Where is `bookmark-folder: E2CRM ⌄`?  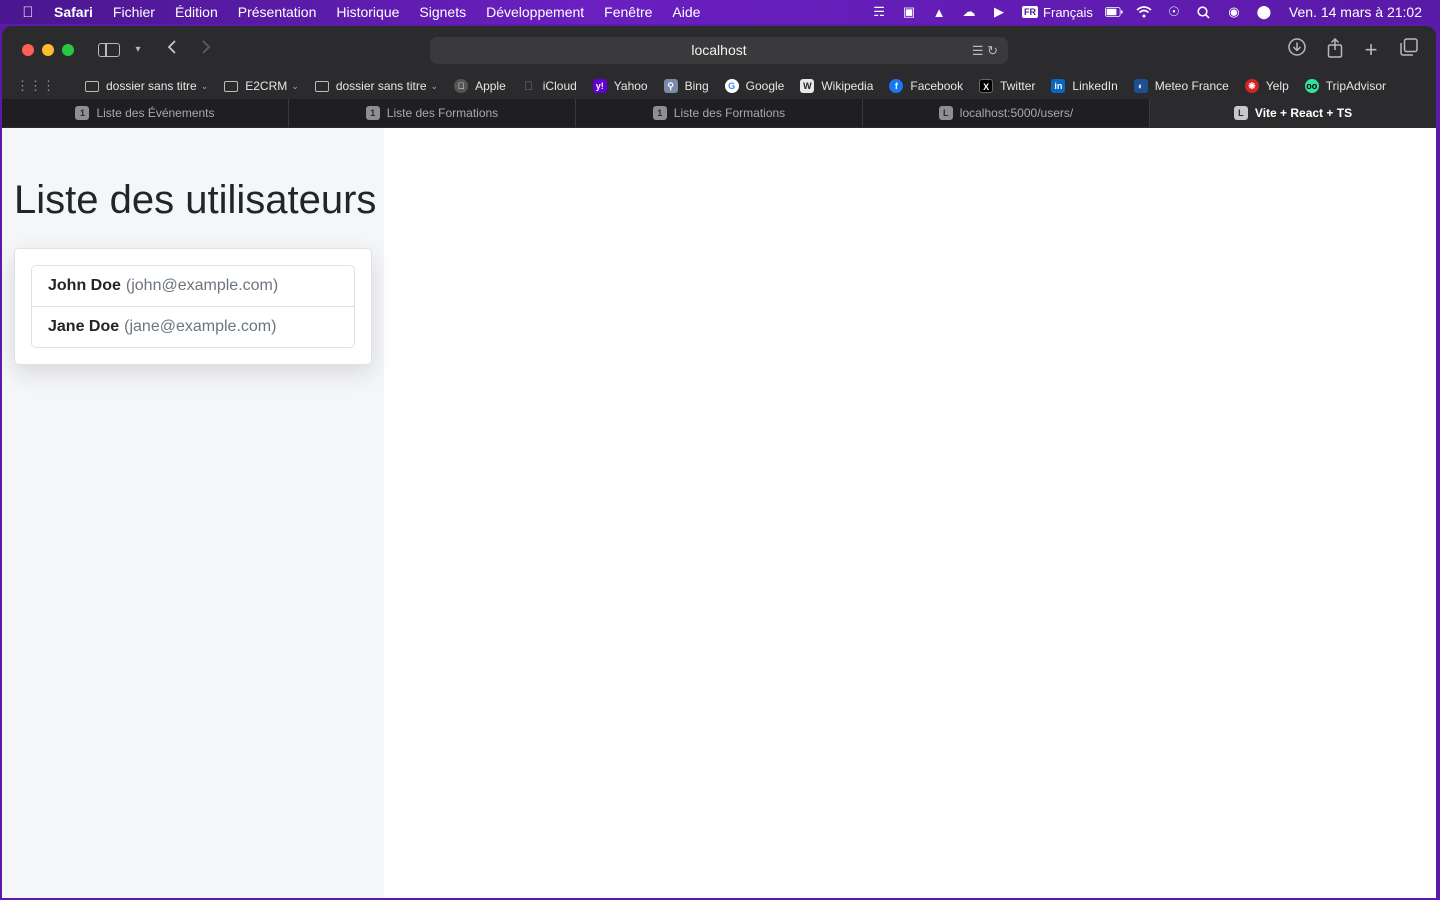 bookmark-folder: E2CRM ⌄ is located at coordinates (261, 86).